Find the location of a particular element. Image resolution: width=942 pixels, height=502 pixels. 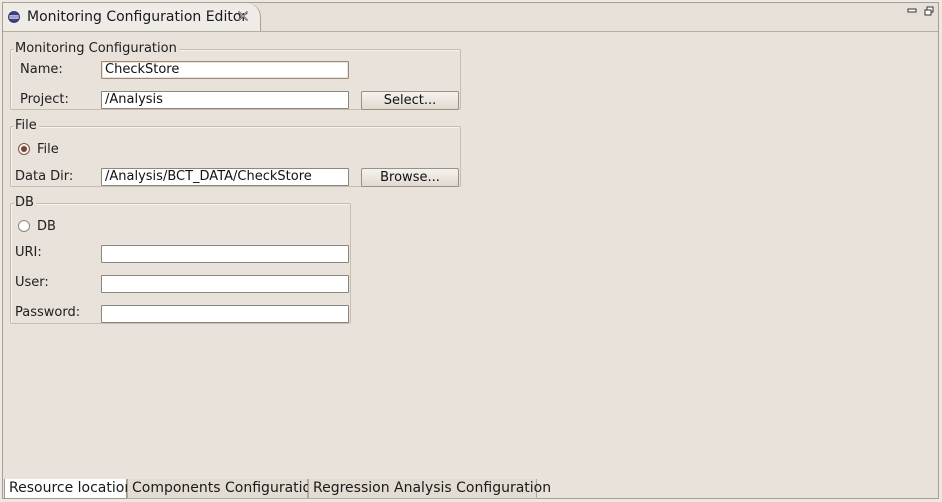

eclipse-globe-icon is located at coordinates (14, 17).